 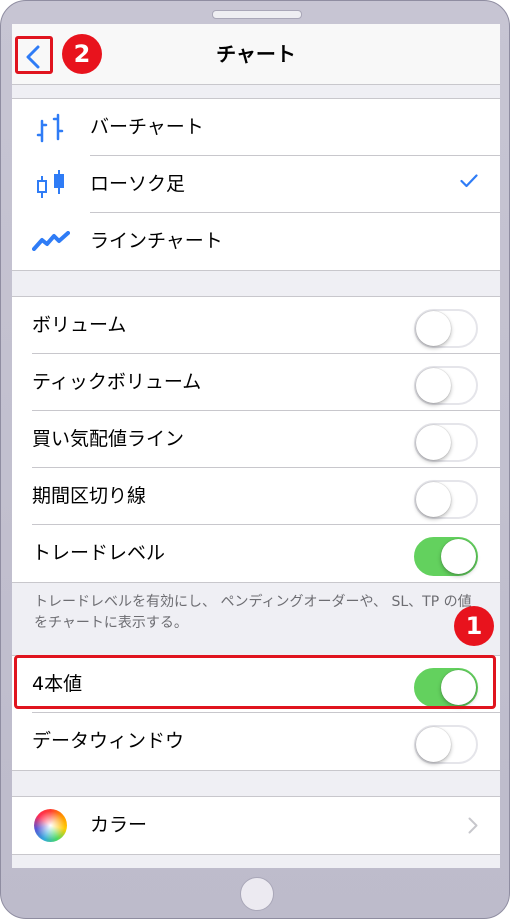 What do you see at coordinates (256, 54) in the screenshot?
I see `nav-bar: チャート 2` at bounding box center [256, 54].